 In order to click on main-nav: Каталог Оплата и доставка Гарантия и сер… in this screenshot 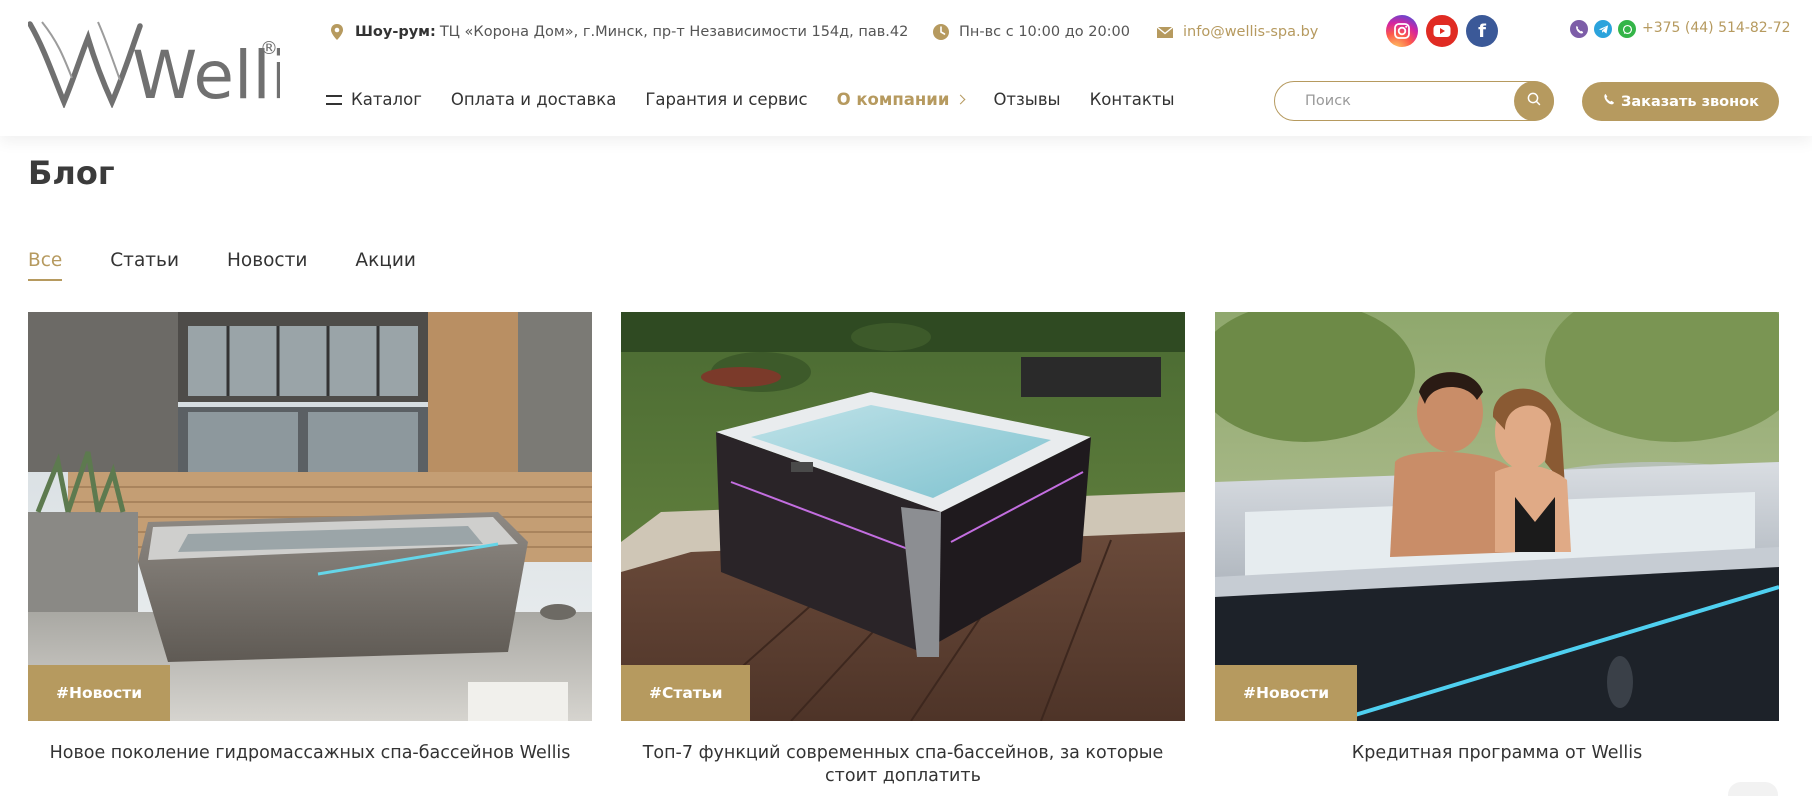, I will do `click(765, 99)`.